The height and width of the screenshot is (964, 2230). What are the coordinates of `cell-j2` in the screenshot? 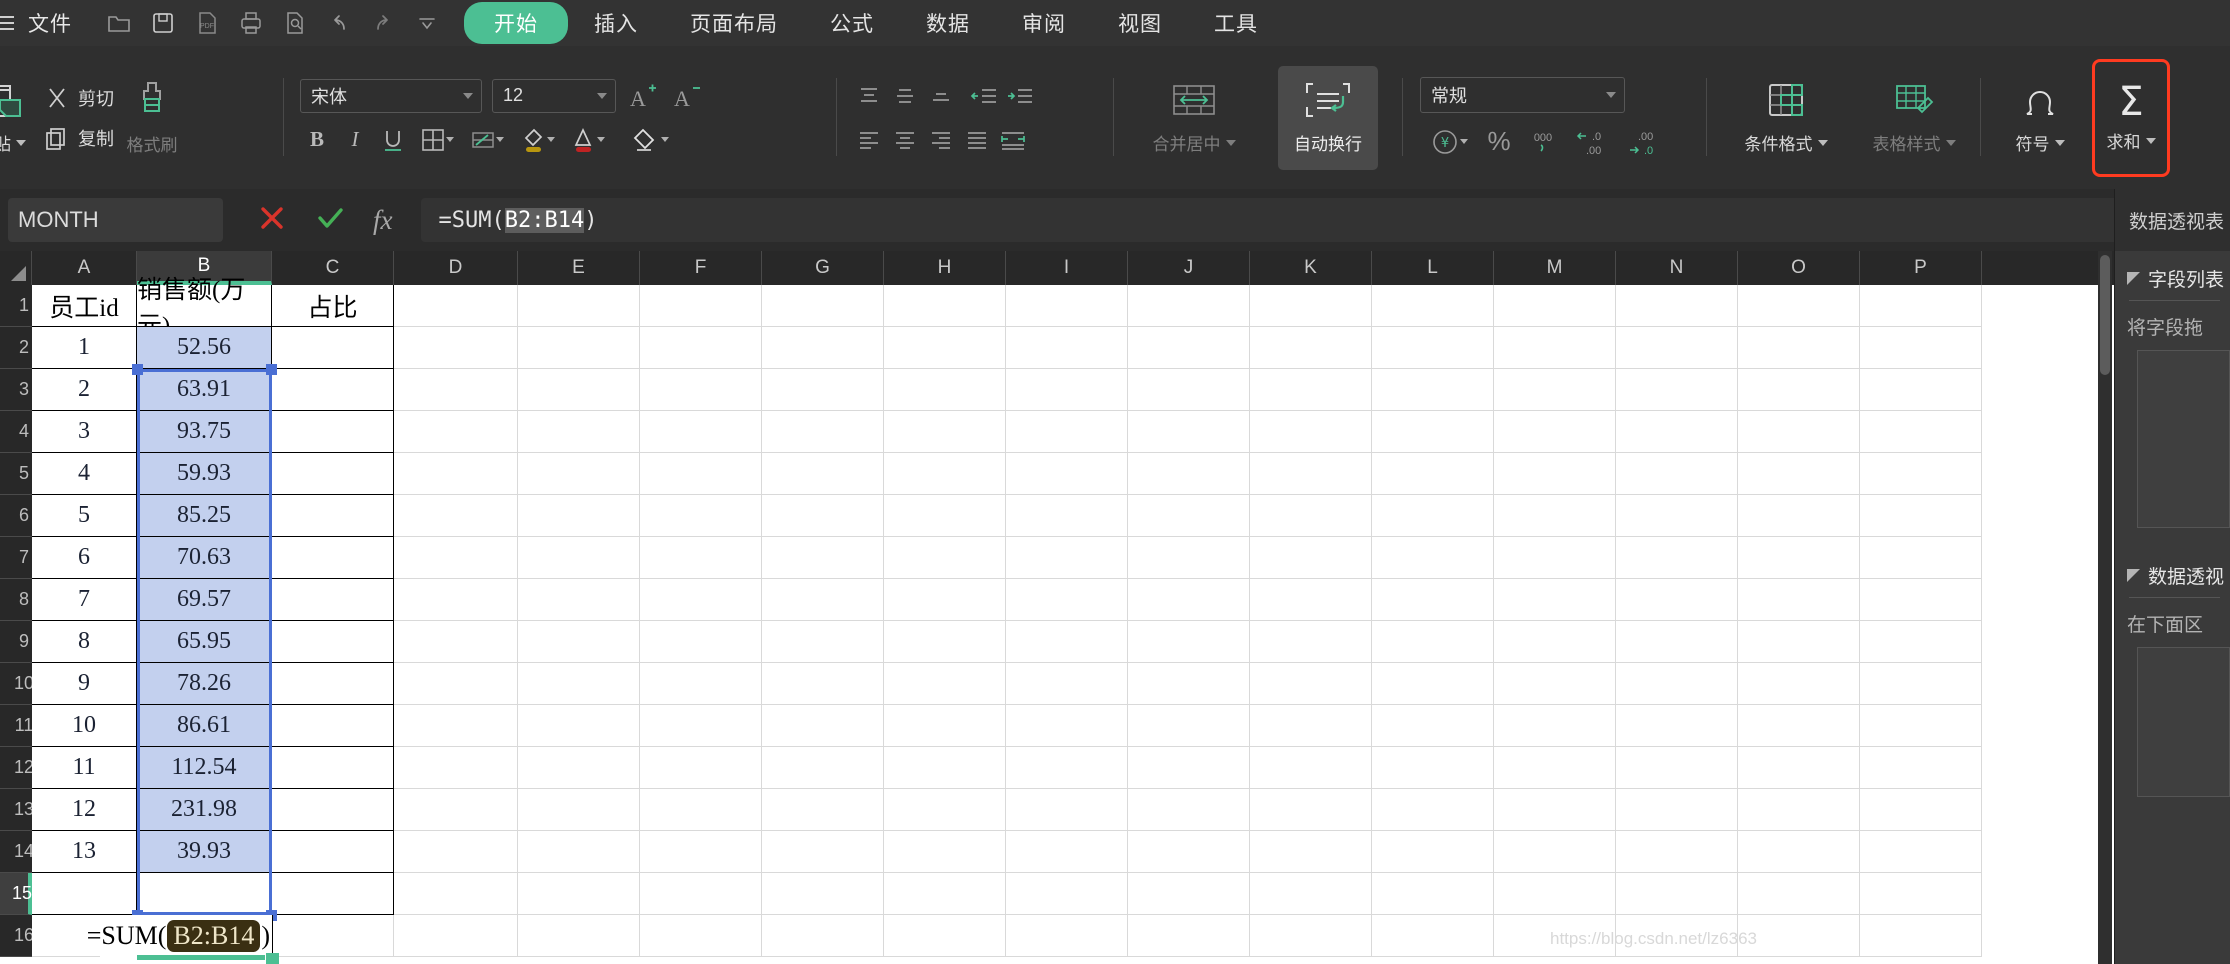 It's located at (1189, 348).